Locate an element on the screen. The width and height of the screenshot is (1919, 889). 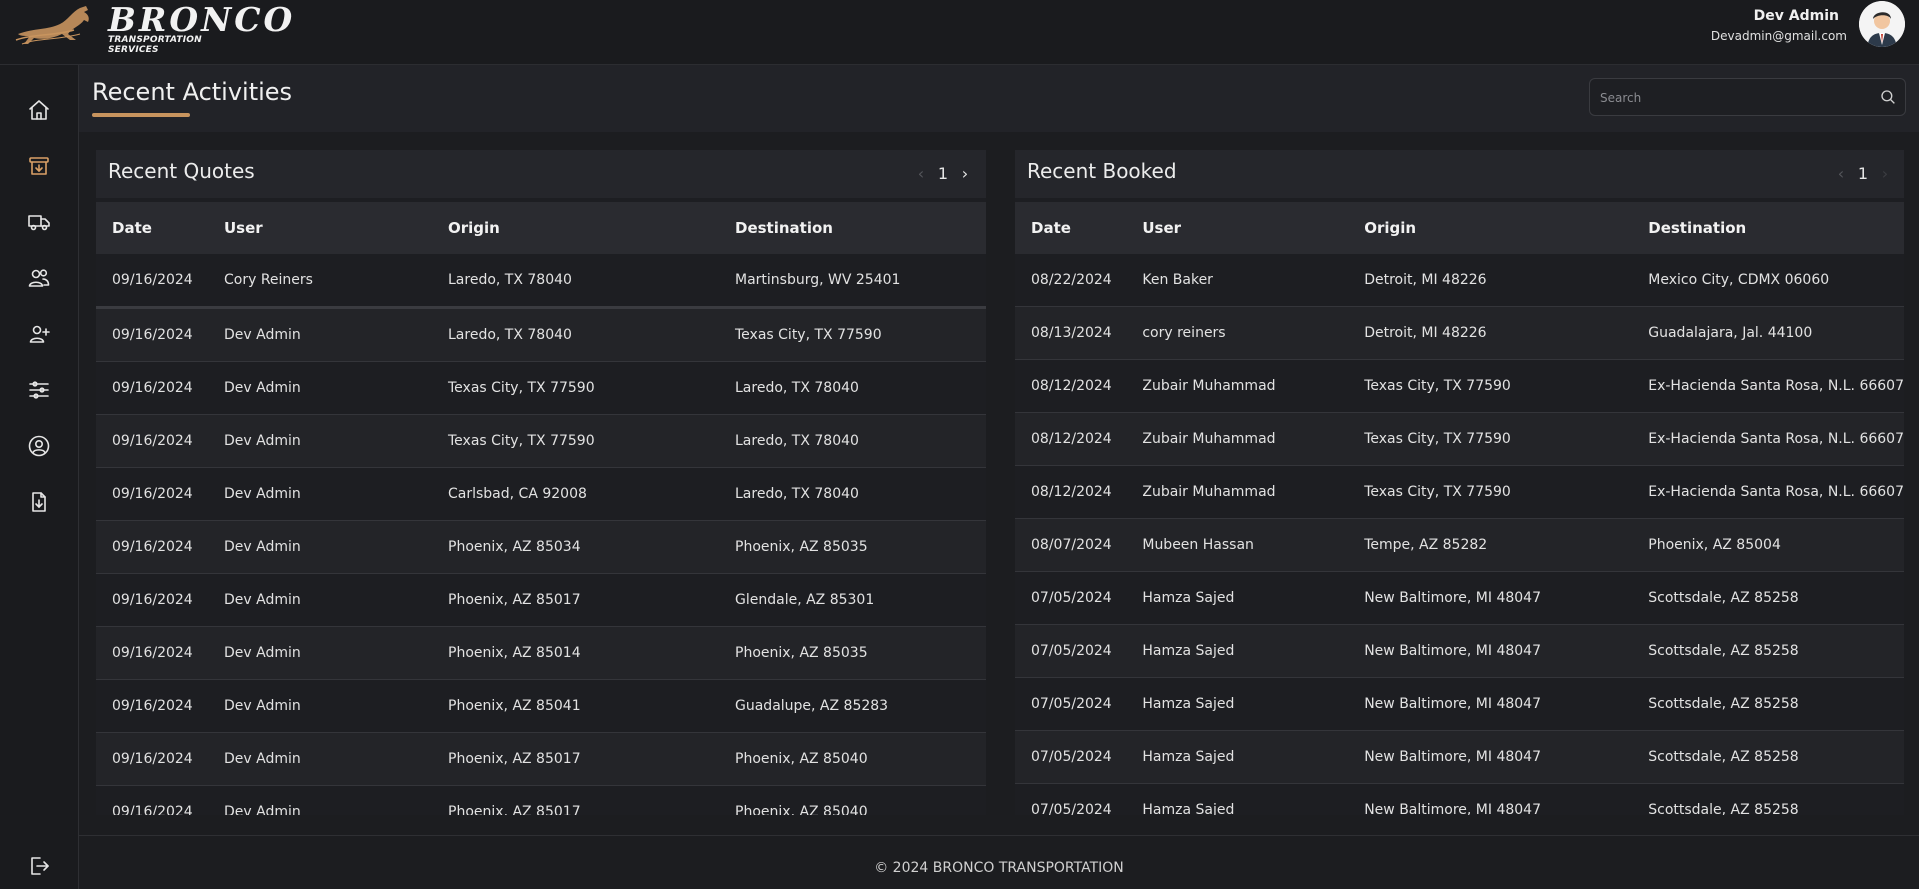
brand-logo: BRONCO TRANSPORTATION SERVICES is located at coordinates (153, 27).